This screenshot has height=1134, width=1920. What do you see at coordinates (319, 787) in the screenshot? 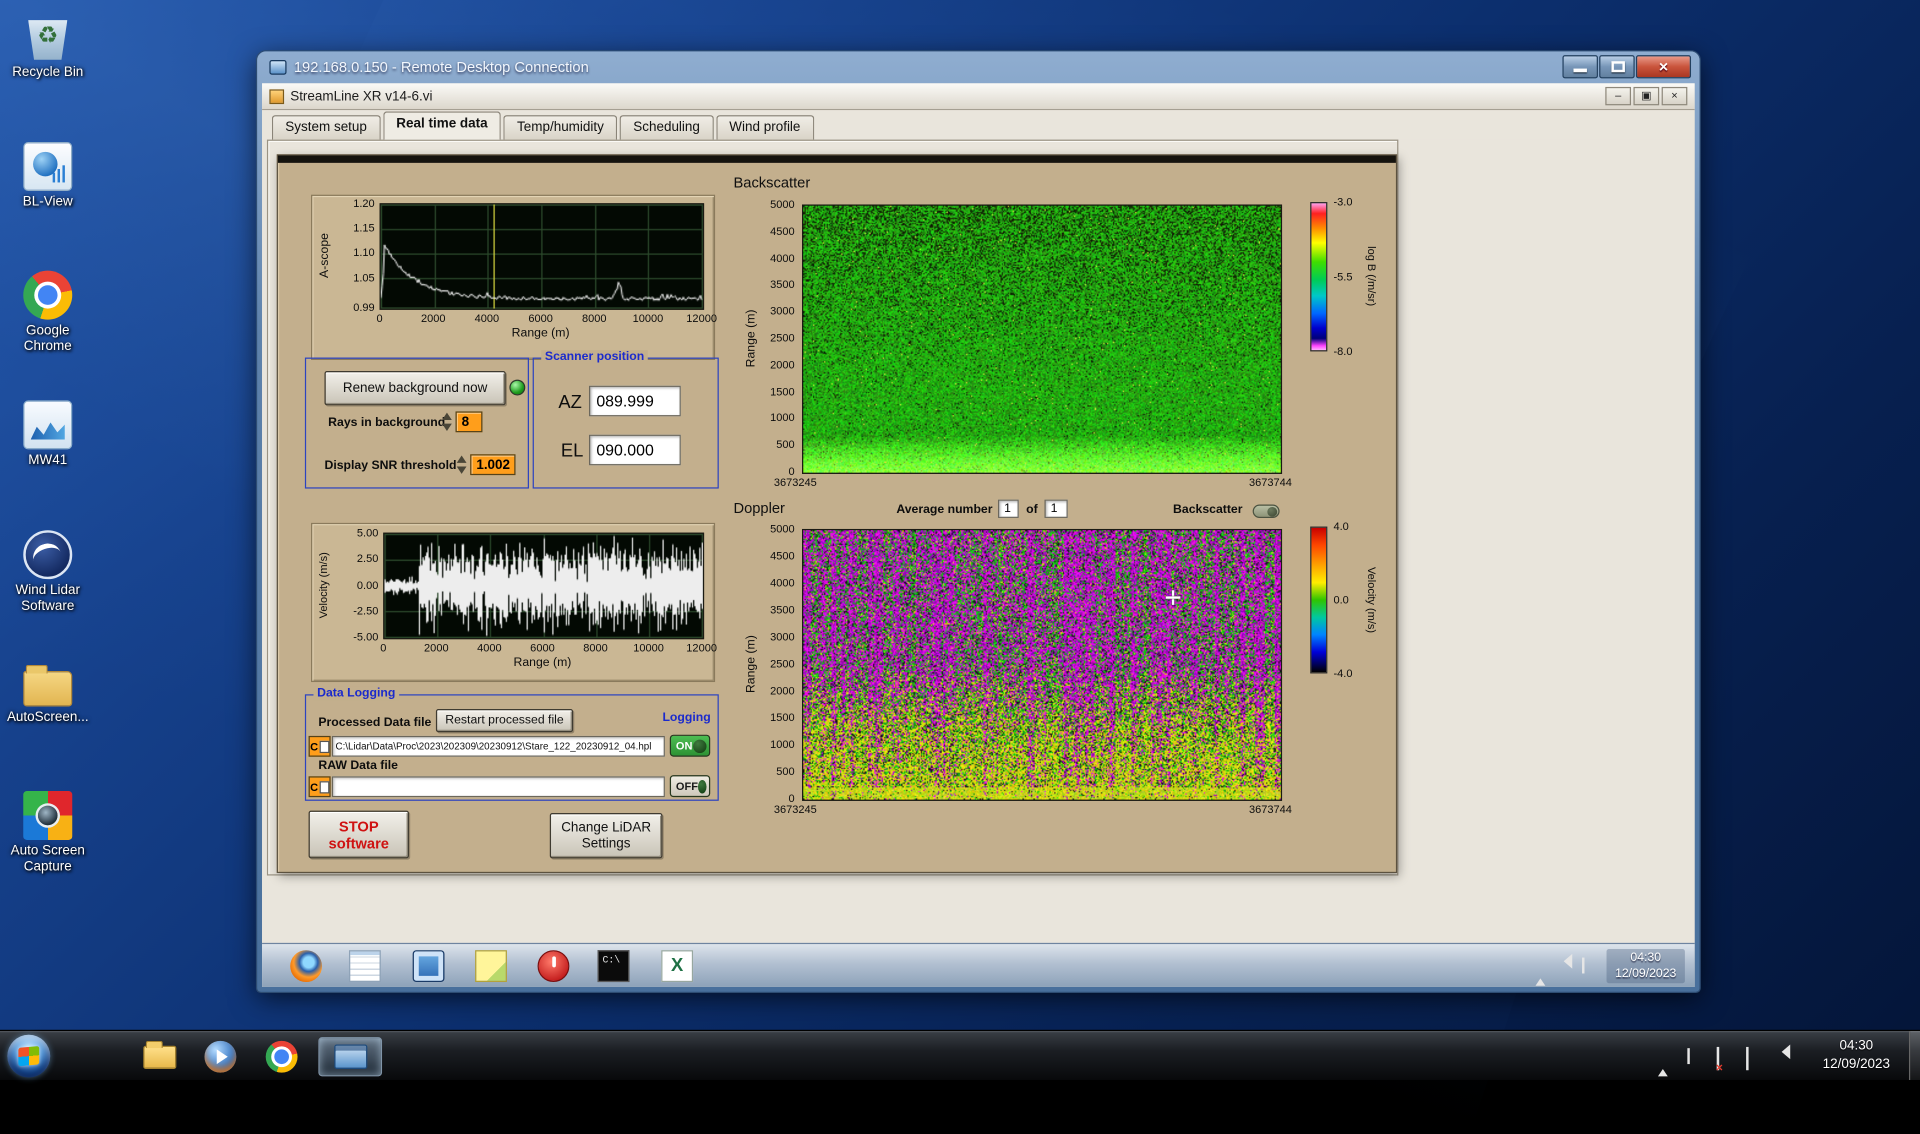
I see `raw-drive-selector: C` at bounding box center [319, 787].